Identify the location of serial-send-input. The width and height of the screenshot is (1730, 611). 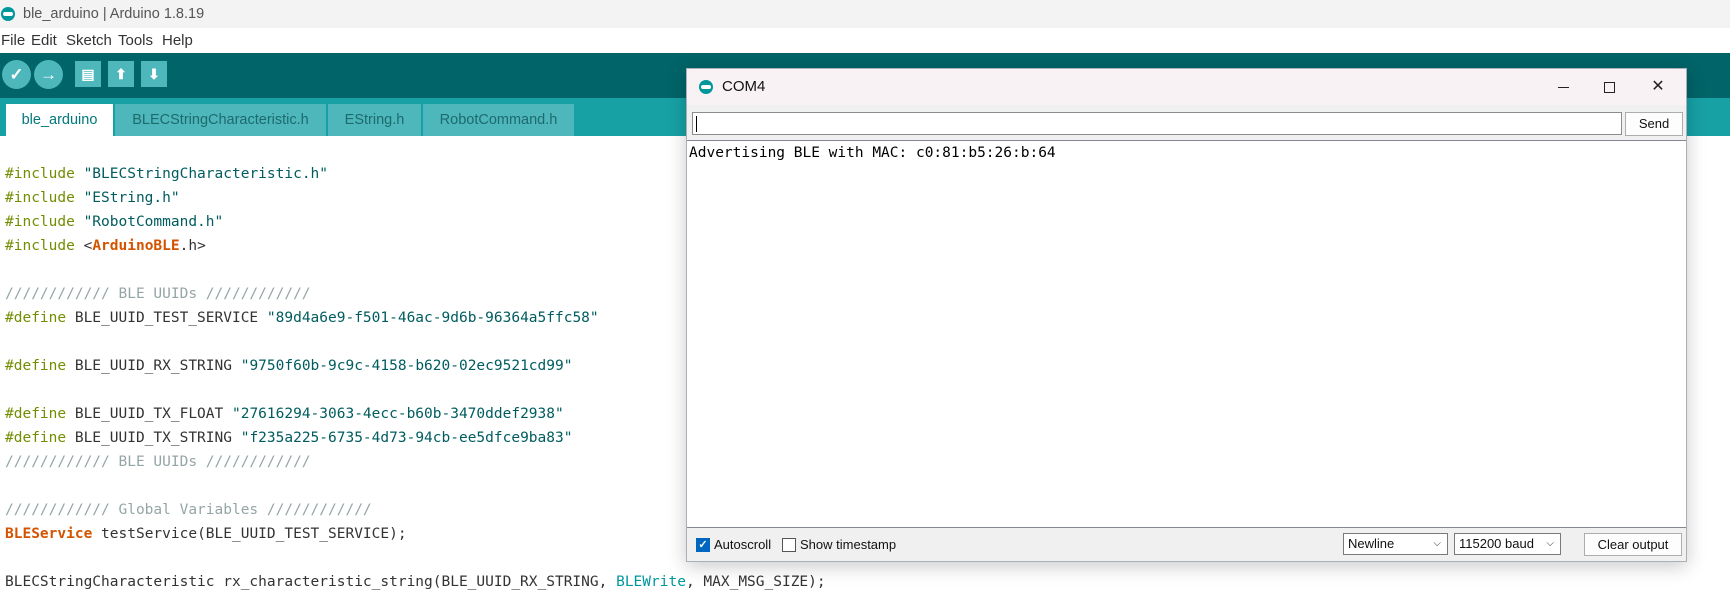
(1157, 123).